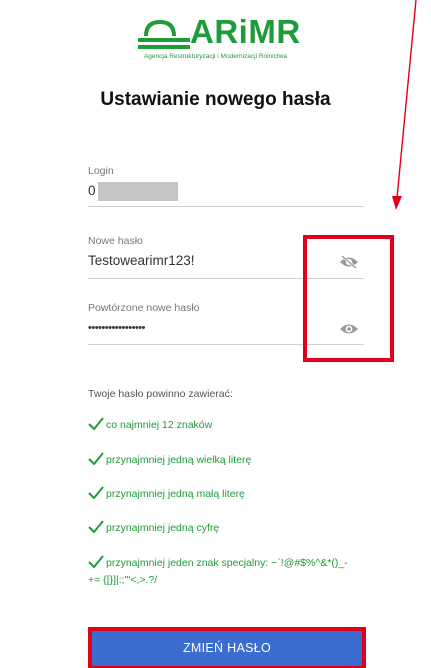 This screenshot has width=431, height=668. What do you see at coordinates (226, 206) in the screenshot?
I see `login-underline` at bounding box center [226, 206].